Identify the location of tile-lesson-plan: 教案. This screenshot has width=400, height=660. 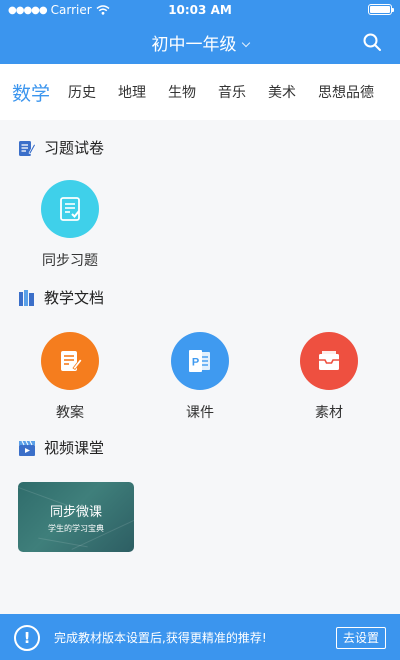
(70, 377).